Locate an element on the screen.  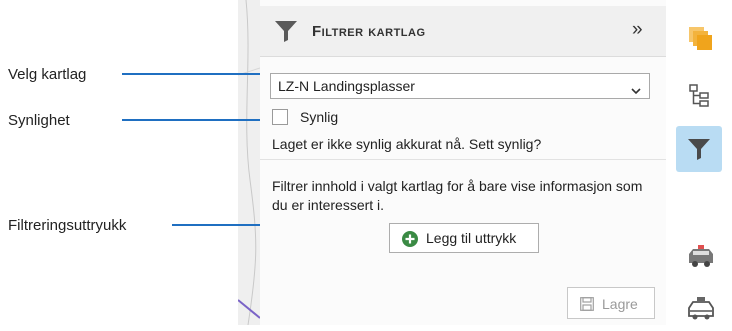
tool-rail is located at coordinates (699, 162).